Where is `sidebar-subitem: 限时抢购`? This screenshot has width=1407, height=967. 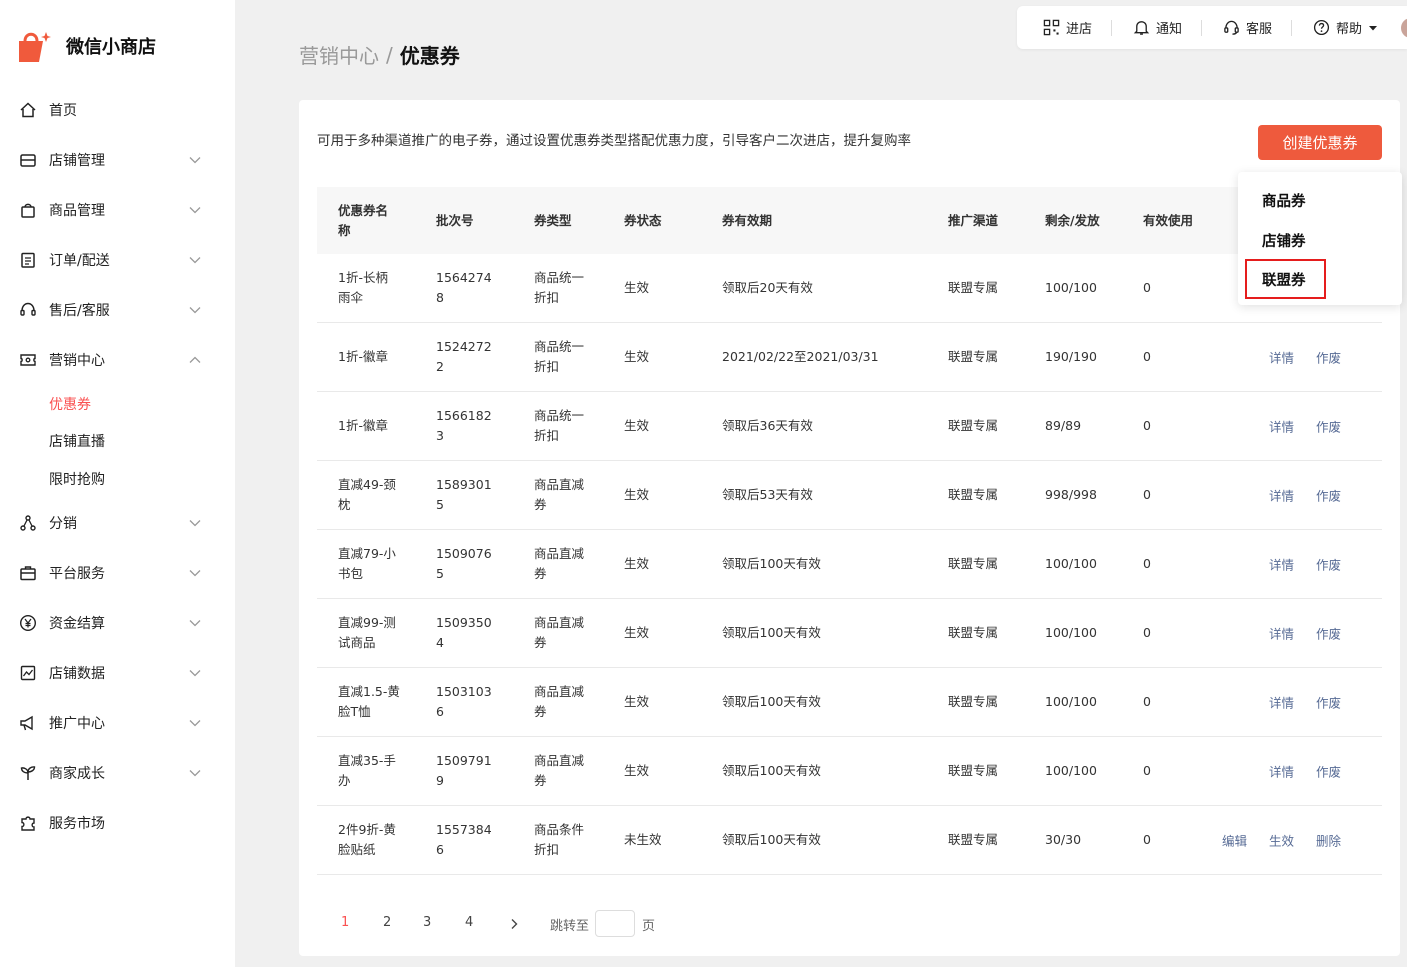 sidebar-subitem: 限时抢购 is located at coordinates (117, 479).